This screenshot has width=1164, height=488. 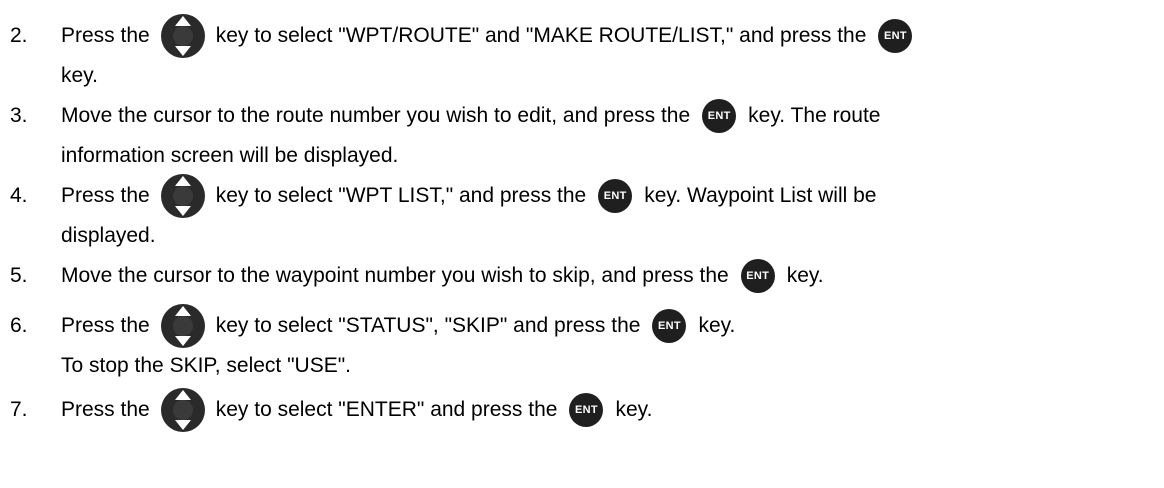 What do you see at coordinates (386, 409) in the screenshot?
I see `step-text: key to select "ENTER" and press the` at bounding box center [386, 409].